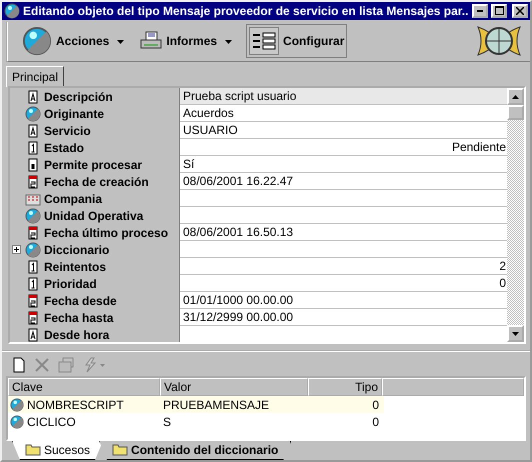 This screenshot has height=462, width=532. I want to click on property-label: Diccionario, so click(77, 249).